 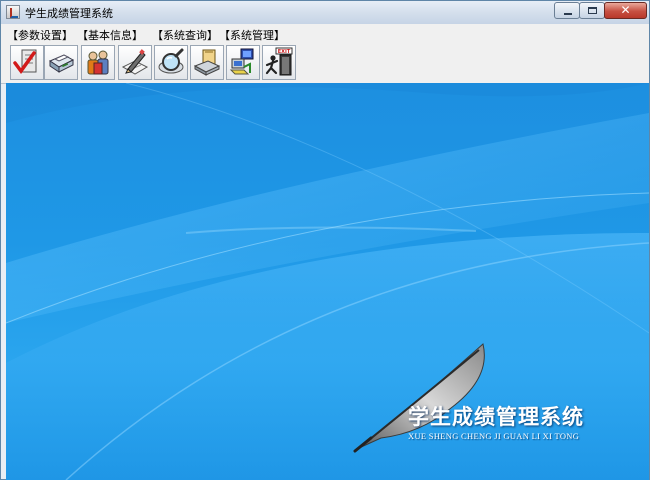 I want to click on close-icon: ✕, so click(x=625, y=10).